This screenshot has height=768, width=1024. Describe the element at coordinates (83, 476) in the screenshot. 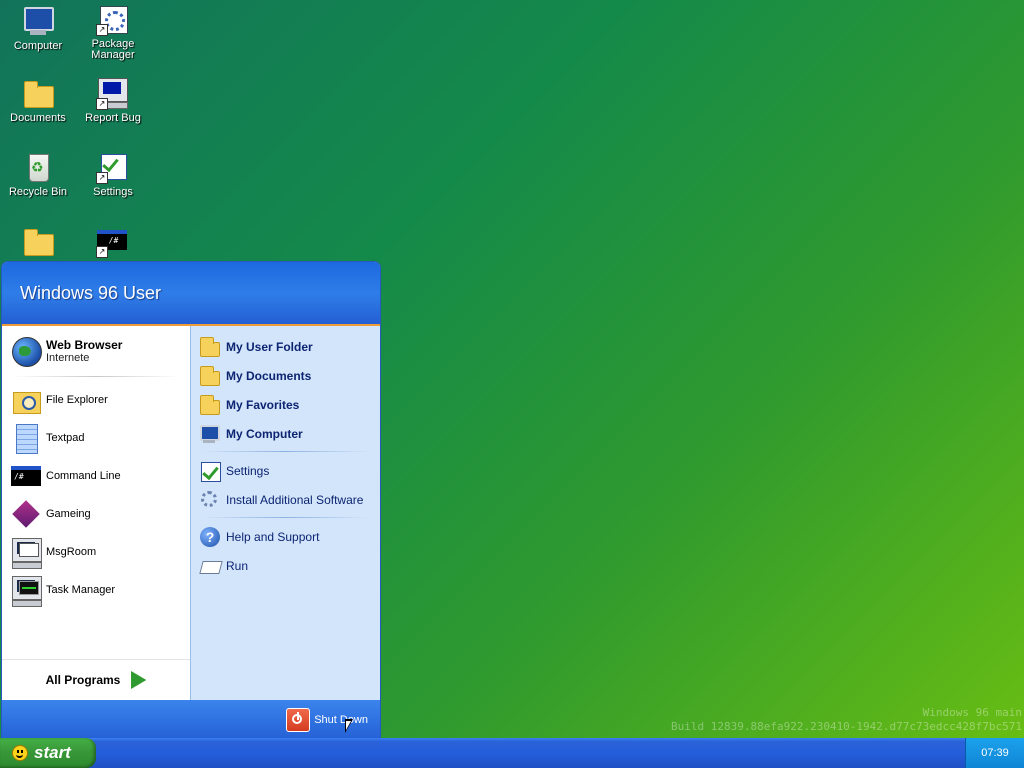

I see `start-item-label: Command Line` at that location.